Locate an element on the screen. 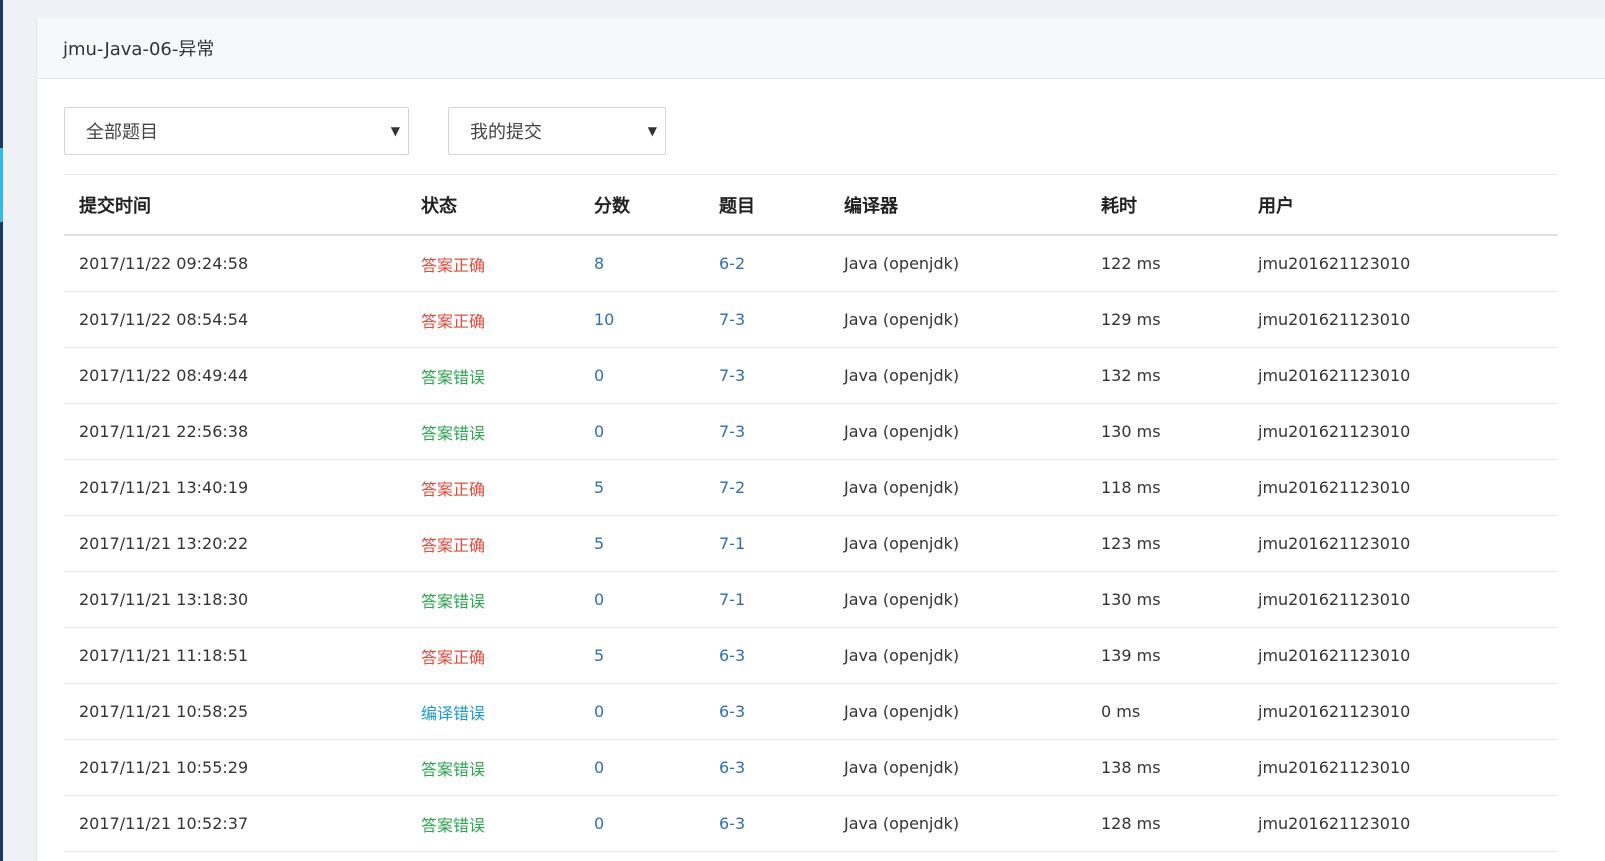 This screenshot has width=1605, height=861. panel-header: jmu-Java-06-异常 is located at coordinates (821, 48).